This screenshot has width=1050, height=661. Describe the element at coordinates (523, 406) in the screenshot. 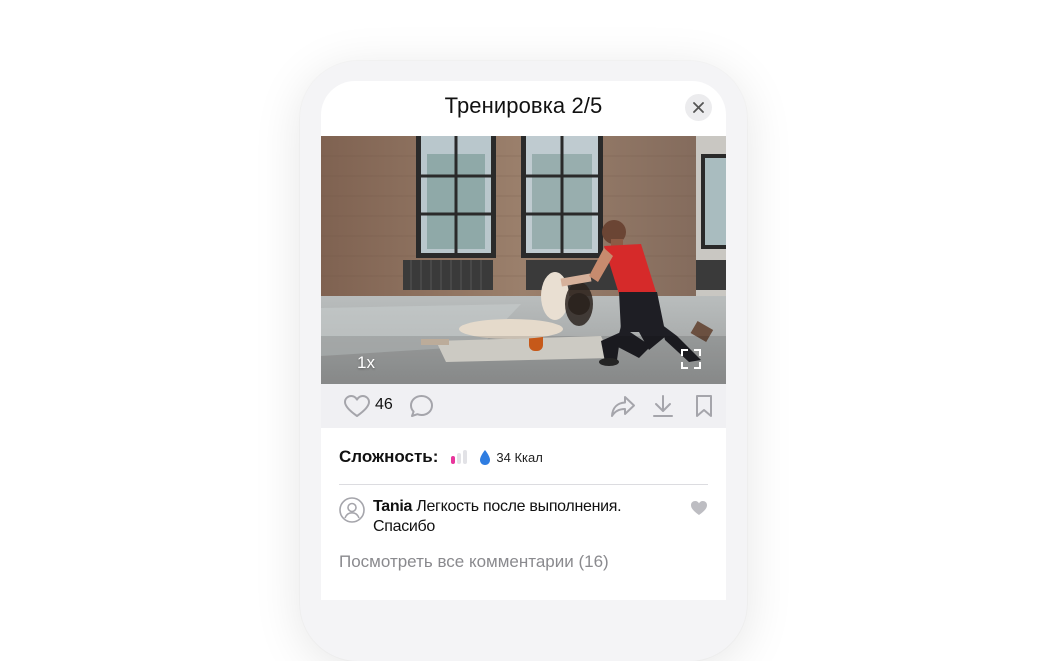

I see `action-bar: 46` at that location.